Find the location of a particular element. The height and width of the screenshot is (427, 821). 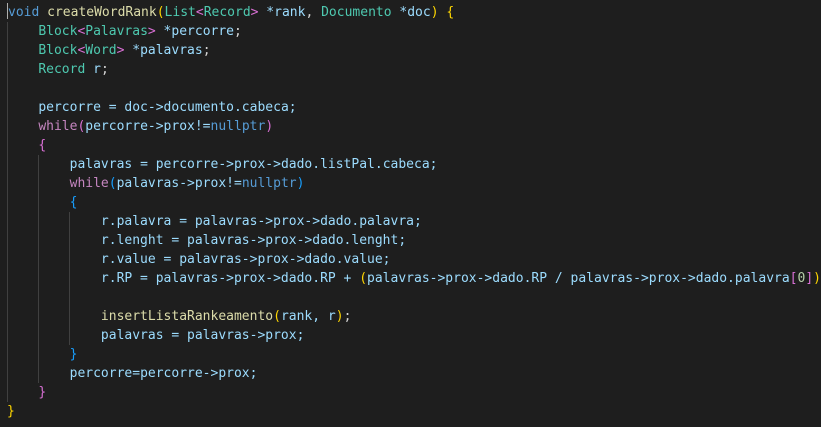

square-bracket: [ is located at coordinates (793, 278).